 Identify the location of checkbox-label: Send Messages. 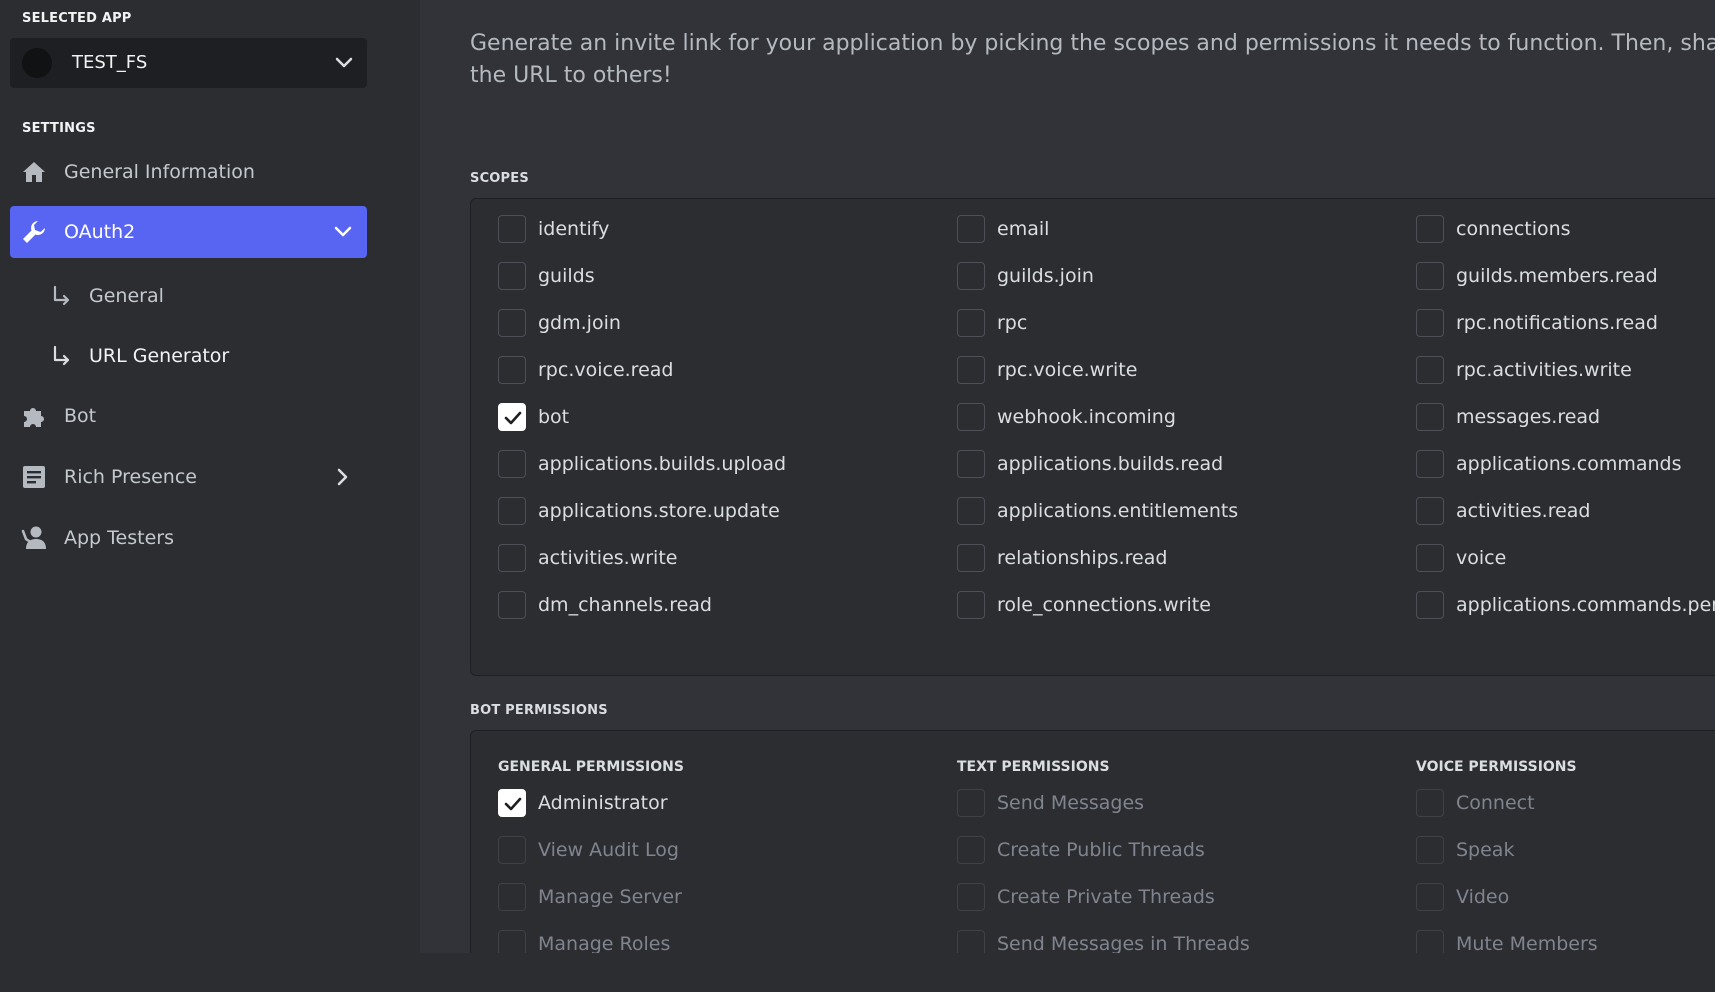
(1071, 803).